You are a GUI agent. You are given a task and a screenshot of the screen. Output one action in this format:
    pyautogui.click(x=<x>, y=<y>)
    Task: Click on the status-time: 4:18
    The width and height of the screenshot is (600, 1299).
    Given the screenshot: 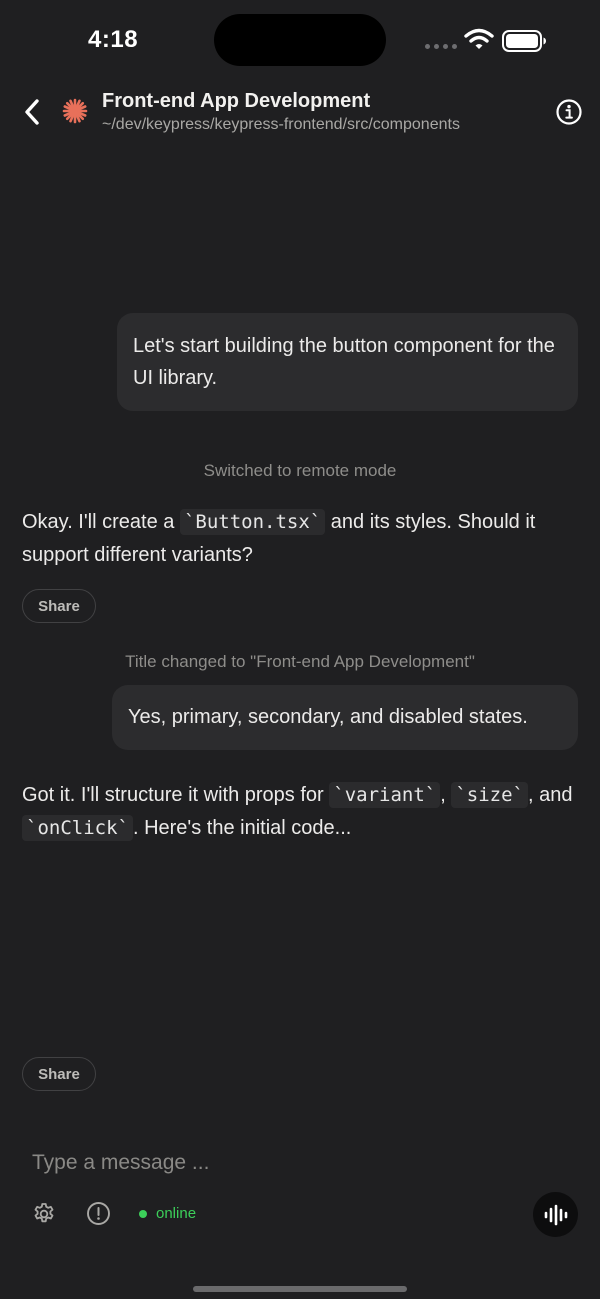 What is the action you would take?
    pyautogui.click(x=113, y=39)
    